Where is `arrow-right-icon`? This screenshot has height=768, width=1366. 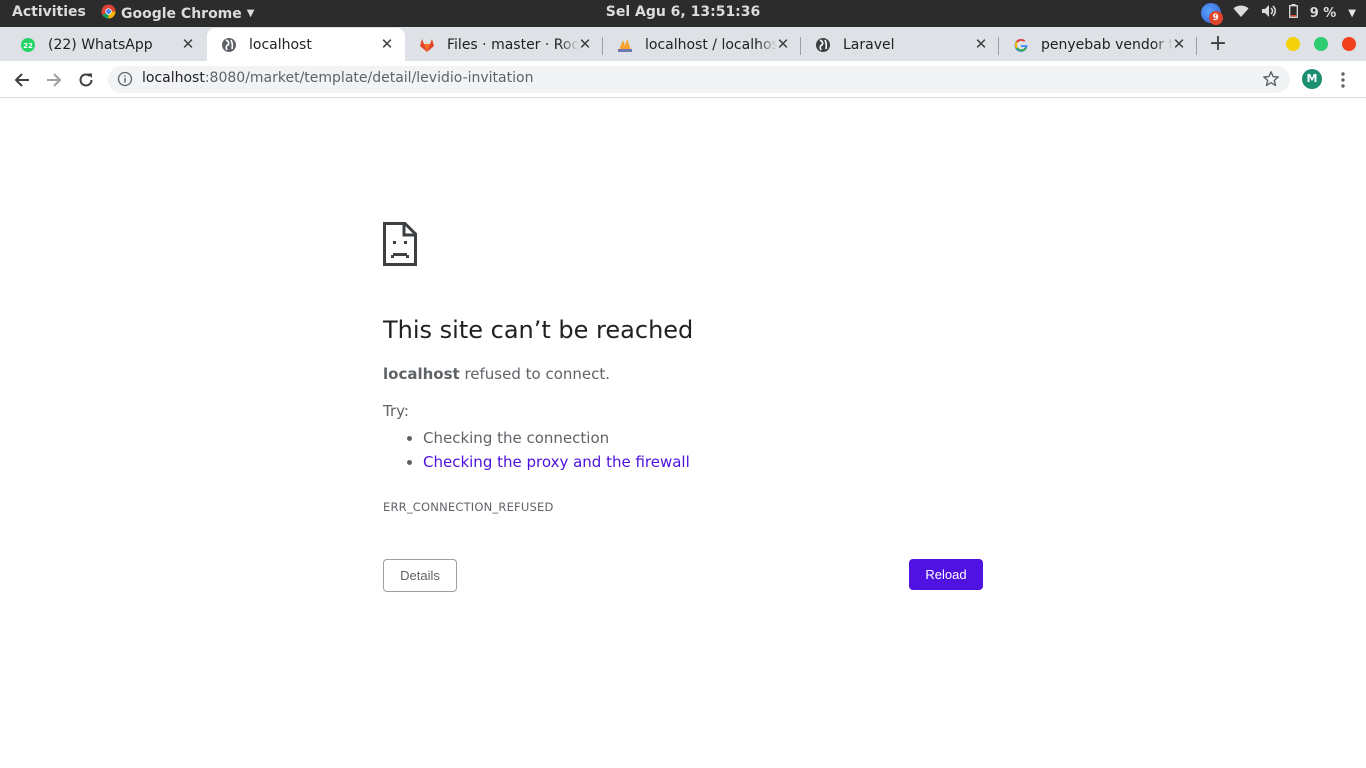 arrow-right-icon is located at coordinates (54, 80).